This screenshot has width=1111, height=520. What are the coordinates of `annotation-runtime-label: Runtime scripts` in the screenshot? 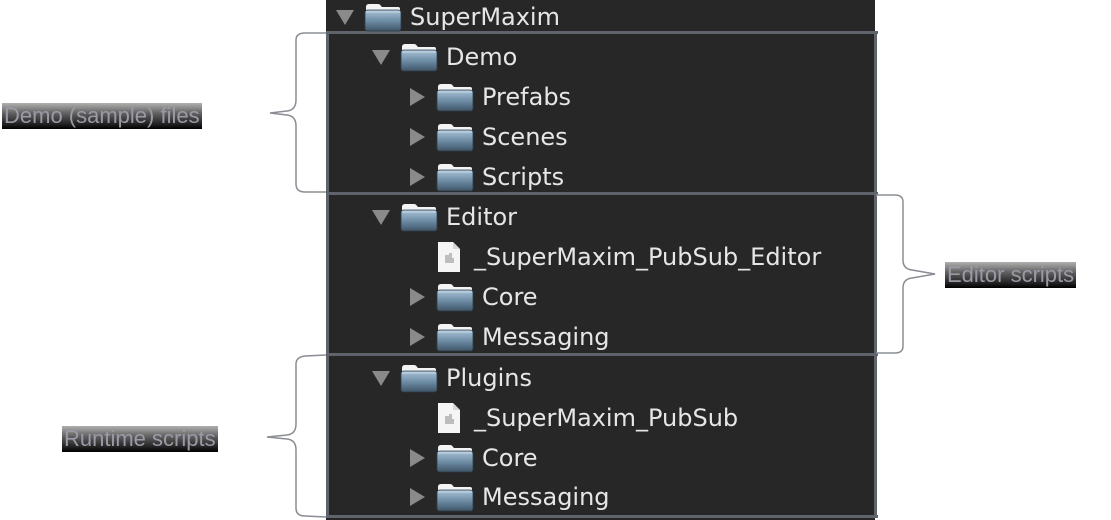 It's located at (140, 439).